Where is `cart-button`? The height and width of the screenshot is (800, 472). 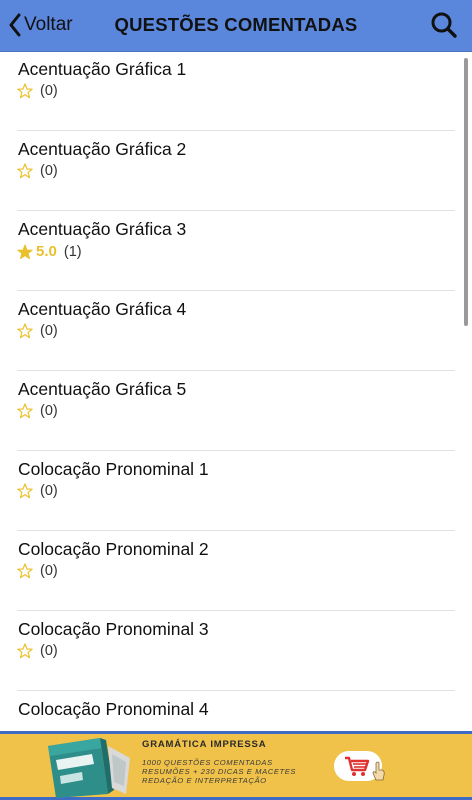
cart-button is located at coordinates (359, 766).